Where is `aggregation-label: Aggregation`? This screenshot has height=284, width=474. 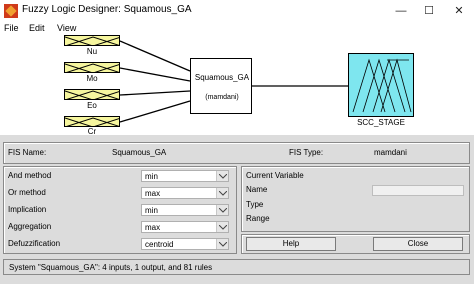
aggregation-label: Aggregation is located at coordinates (30, 226).